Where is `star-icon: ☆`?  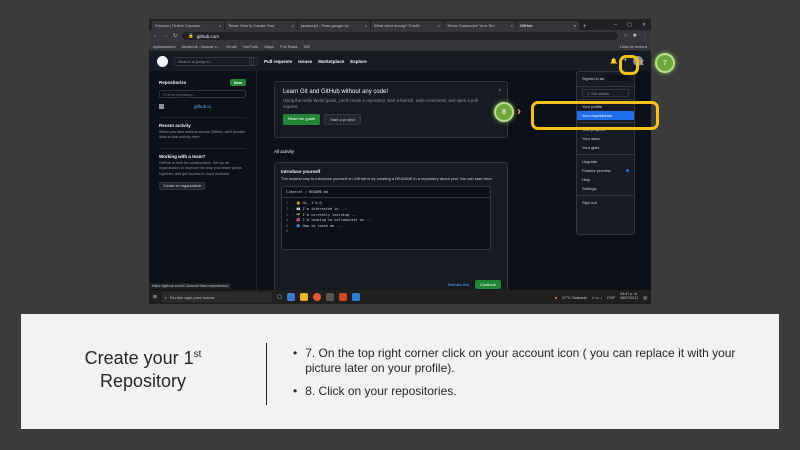
star-icon: ☆ is located at coordinates (625, 36).